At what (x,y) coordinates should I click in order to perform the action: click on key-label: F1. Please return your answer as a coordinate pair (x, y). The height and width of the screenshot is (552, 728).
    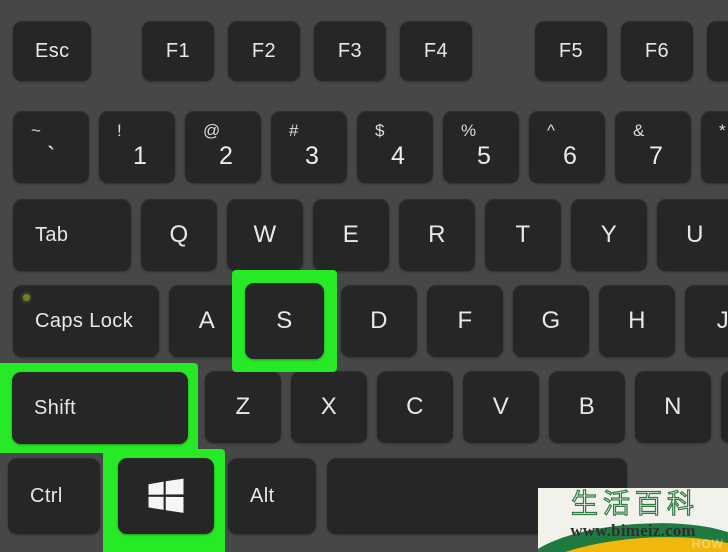
    Looking at the image, I should click on (178, 51).